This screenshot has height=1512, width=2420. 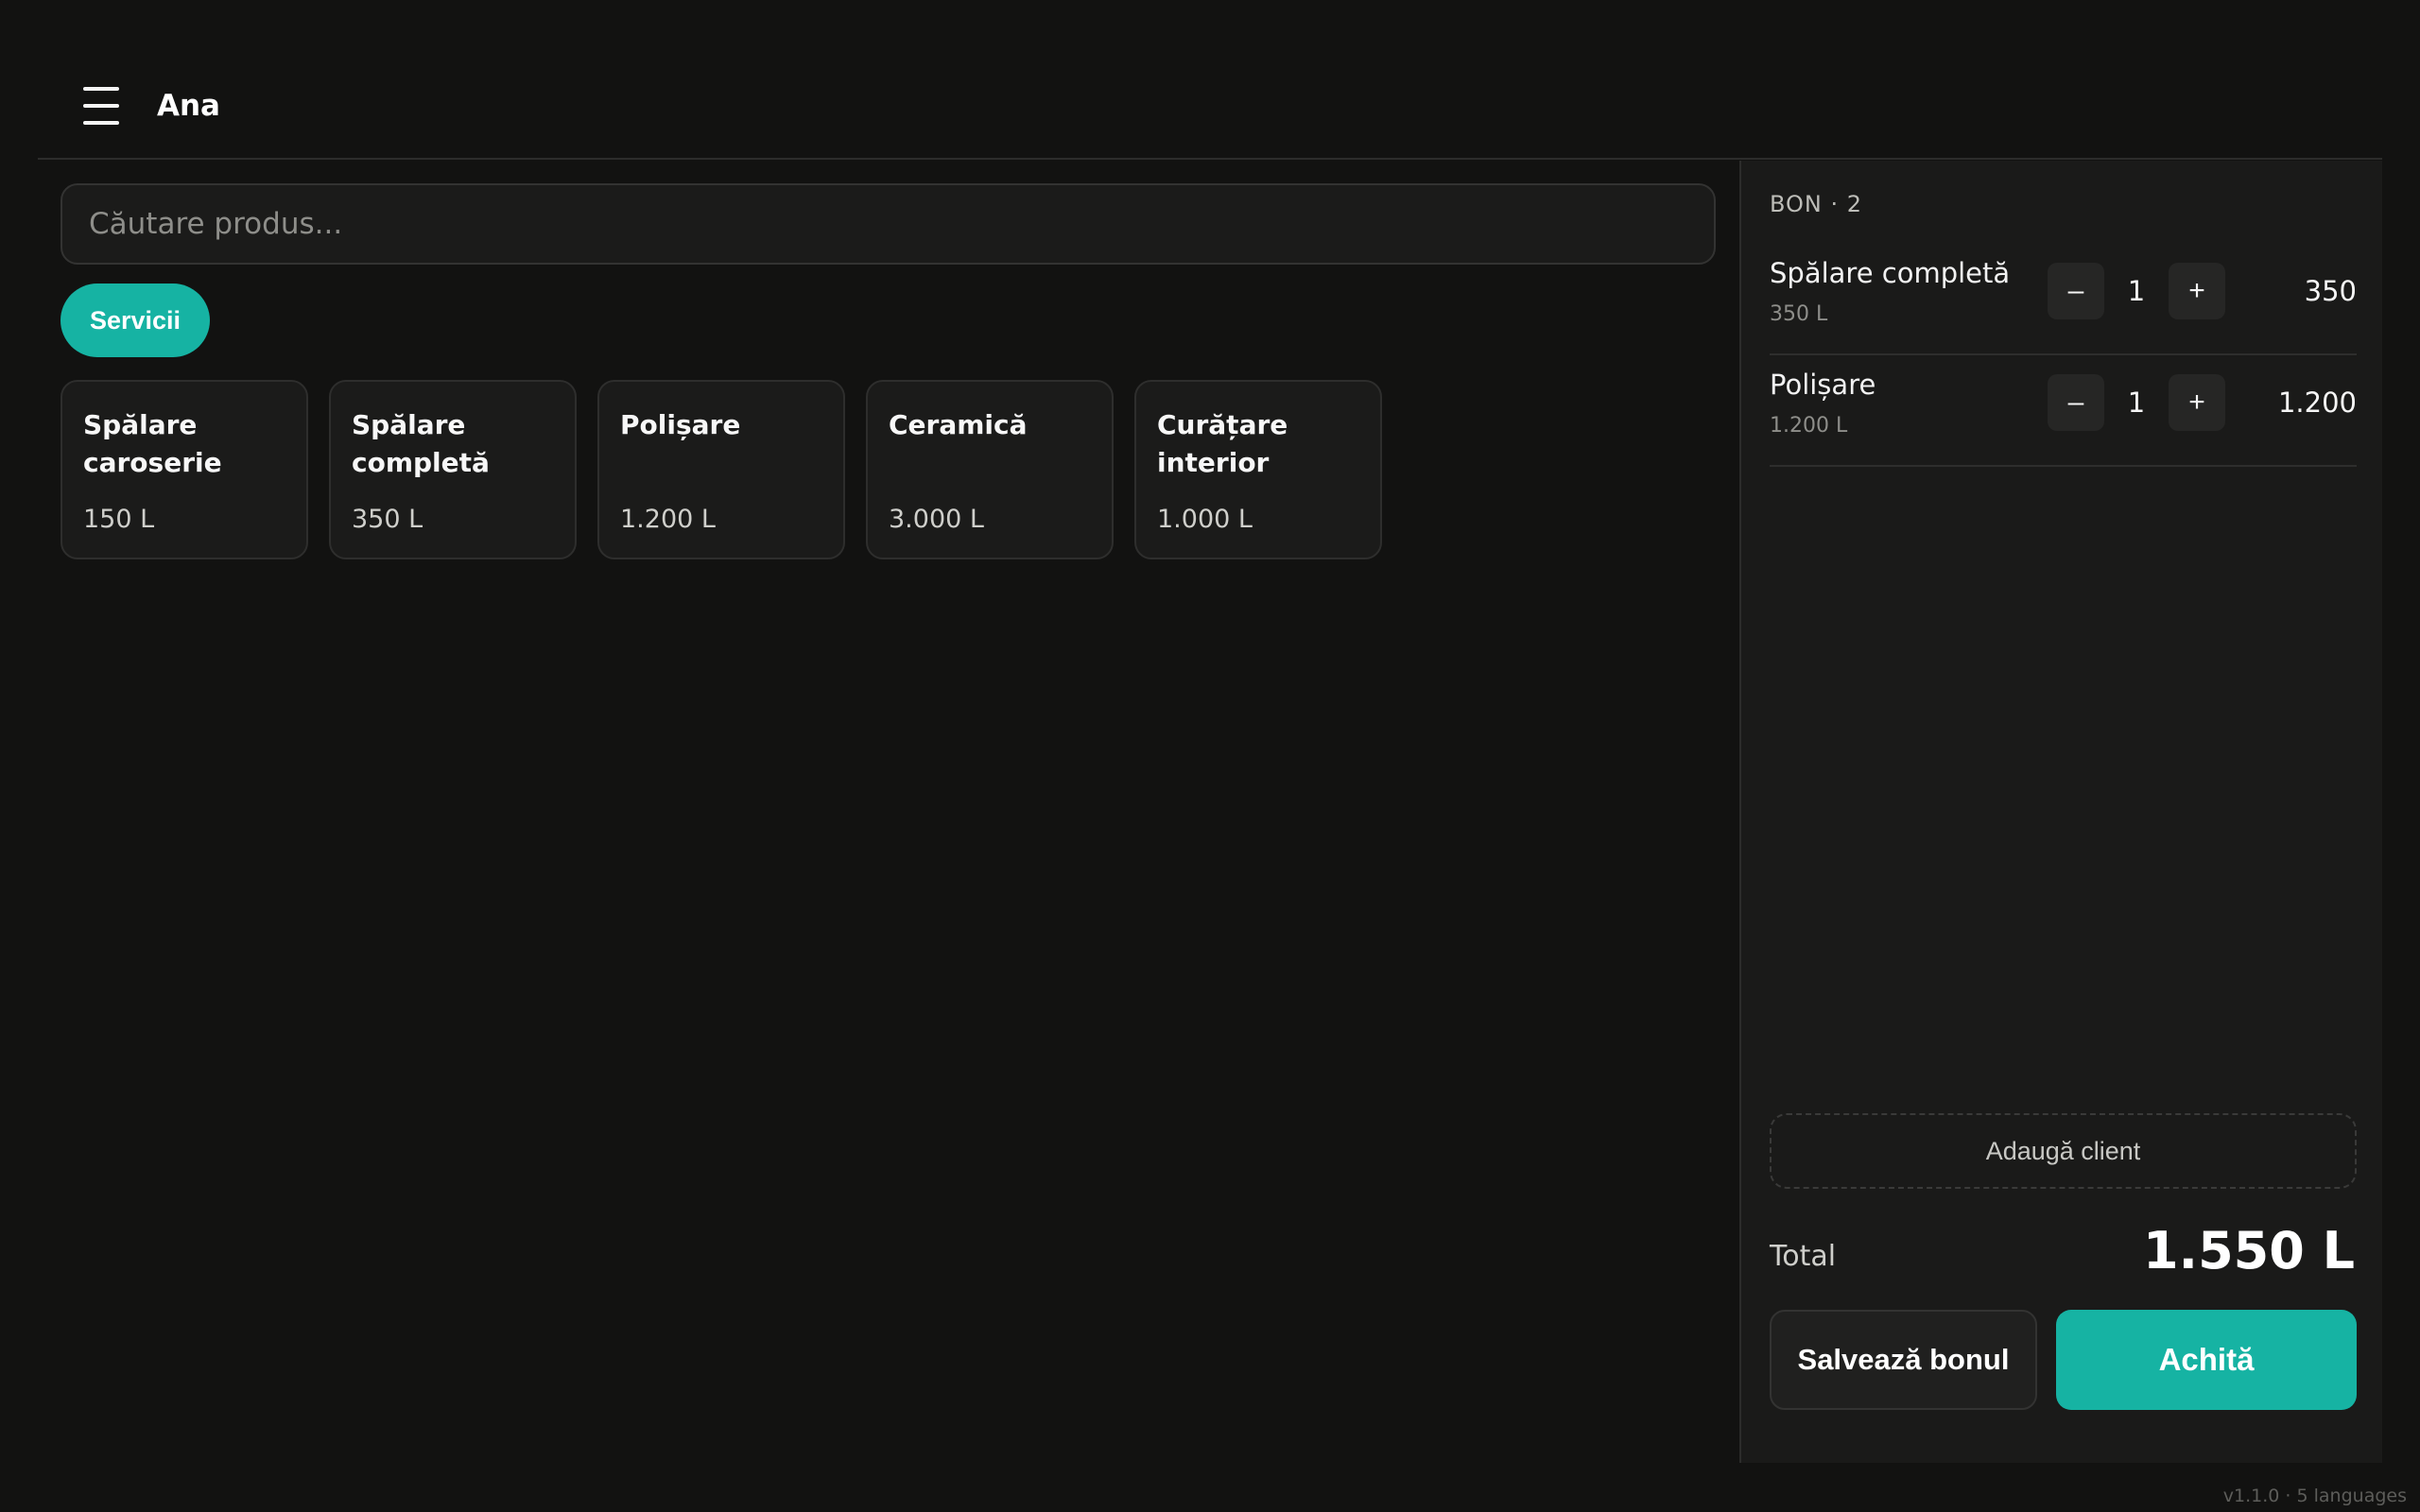 I want to click on product-card: Spălare completă 350 L, so click(x=453, y=469).